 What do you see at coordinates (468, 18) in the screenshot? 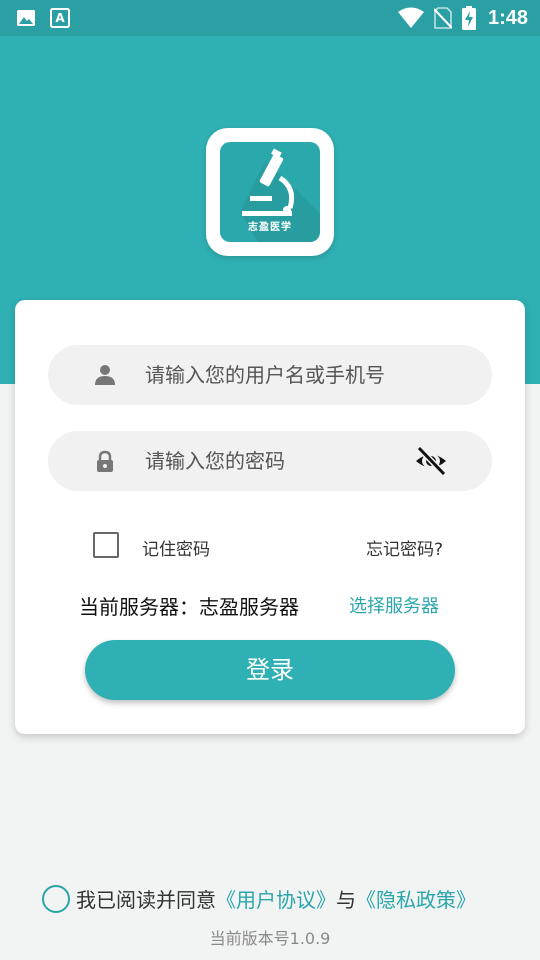
I see `battery-charging-icon` at bounding box center [468, 18].